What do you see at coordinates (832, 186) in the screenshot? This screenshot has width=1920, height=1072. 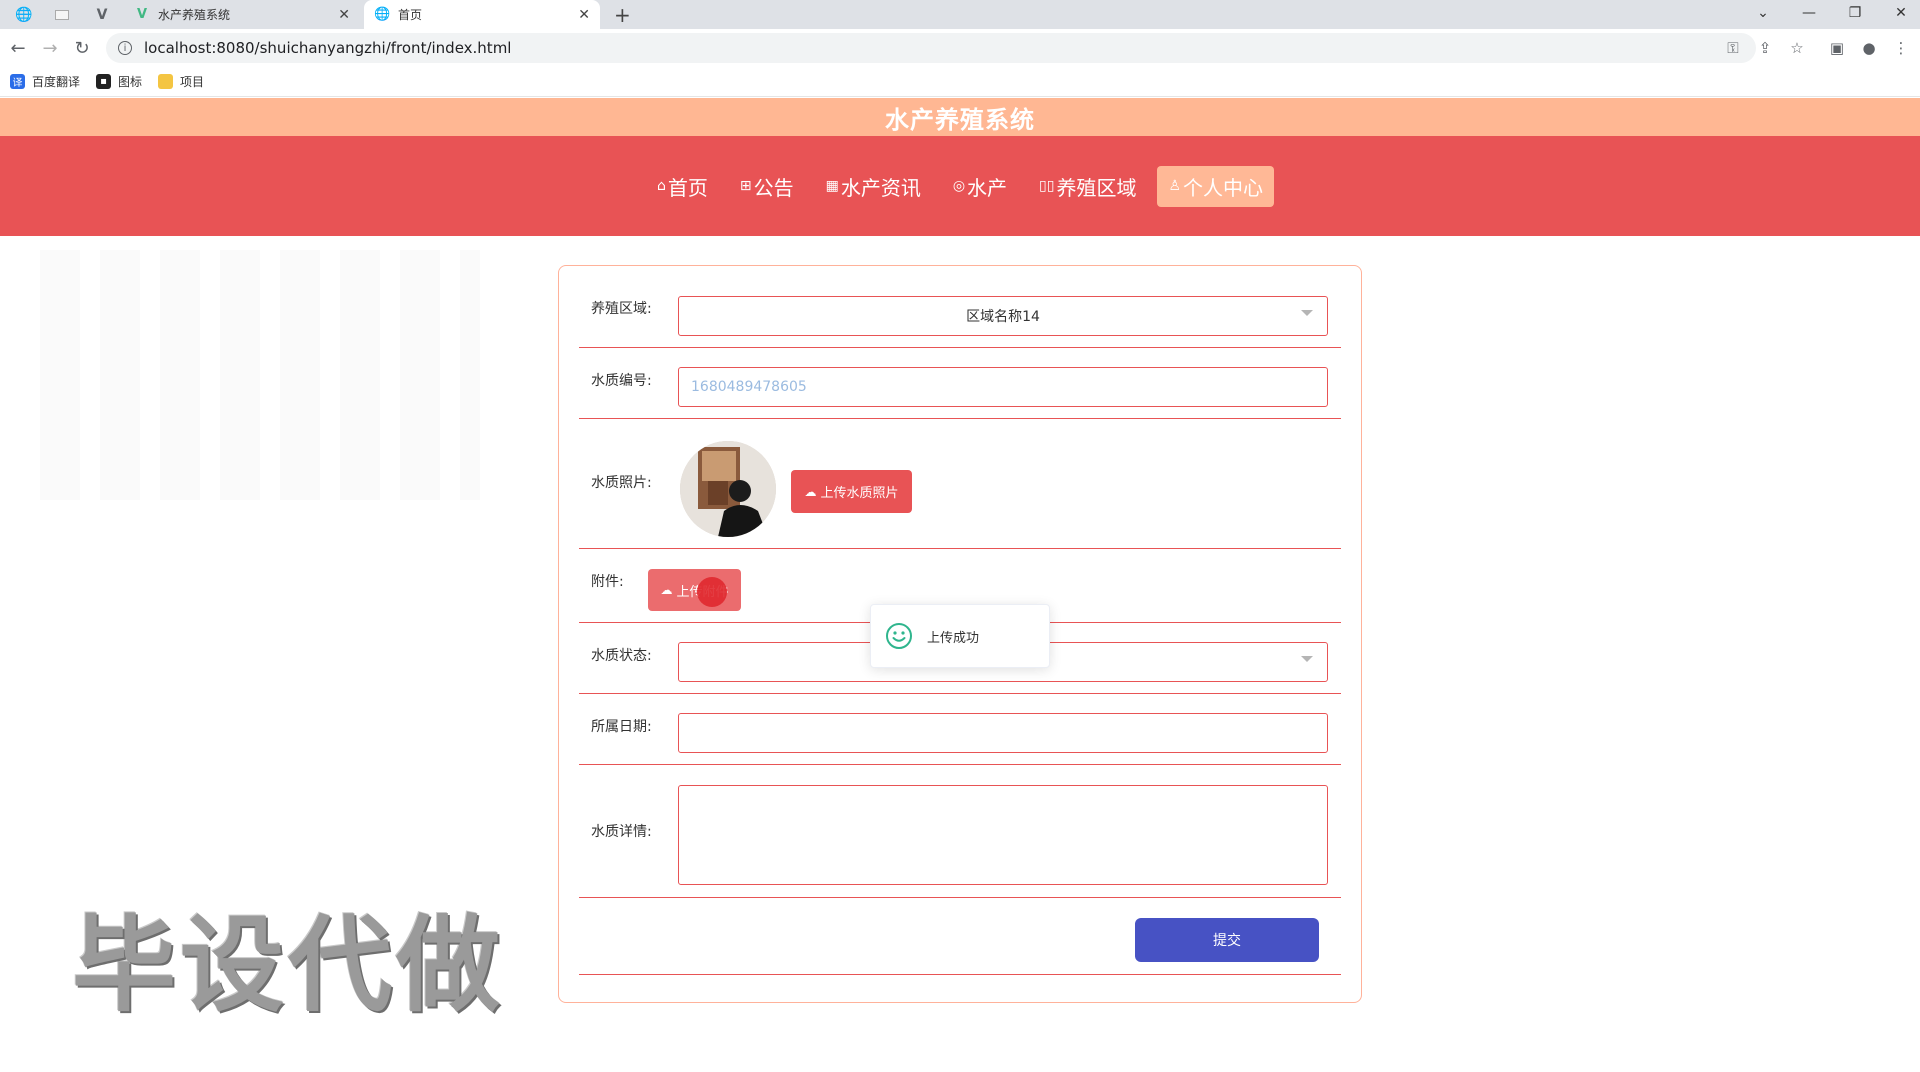 I see `grid-icon: ▦` at bounding box center [832, 186].